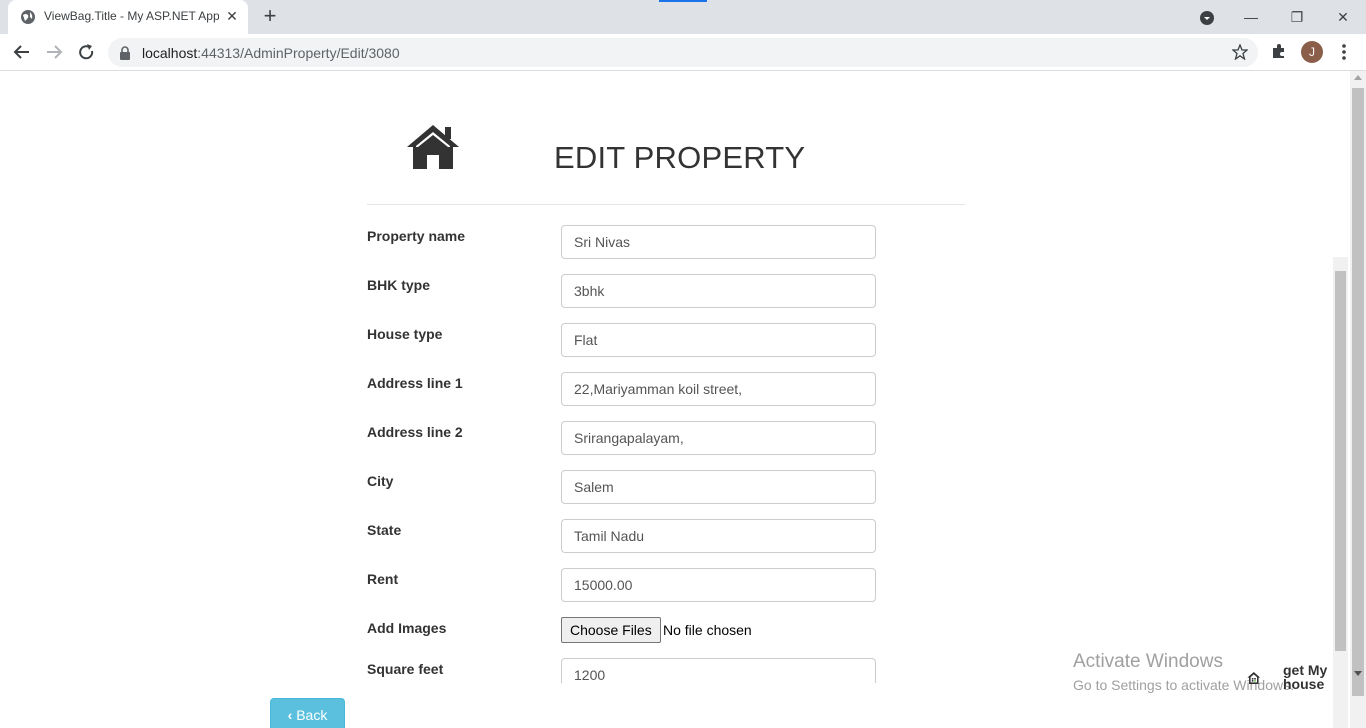  Describe the element at coordinates (54, 52) in the screenshot. I see `forward-arrow-icon` at that location.